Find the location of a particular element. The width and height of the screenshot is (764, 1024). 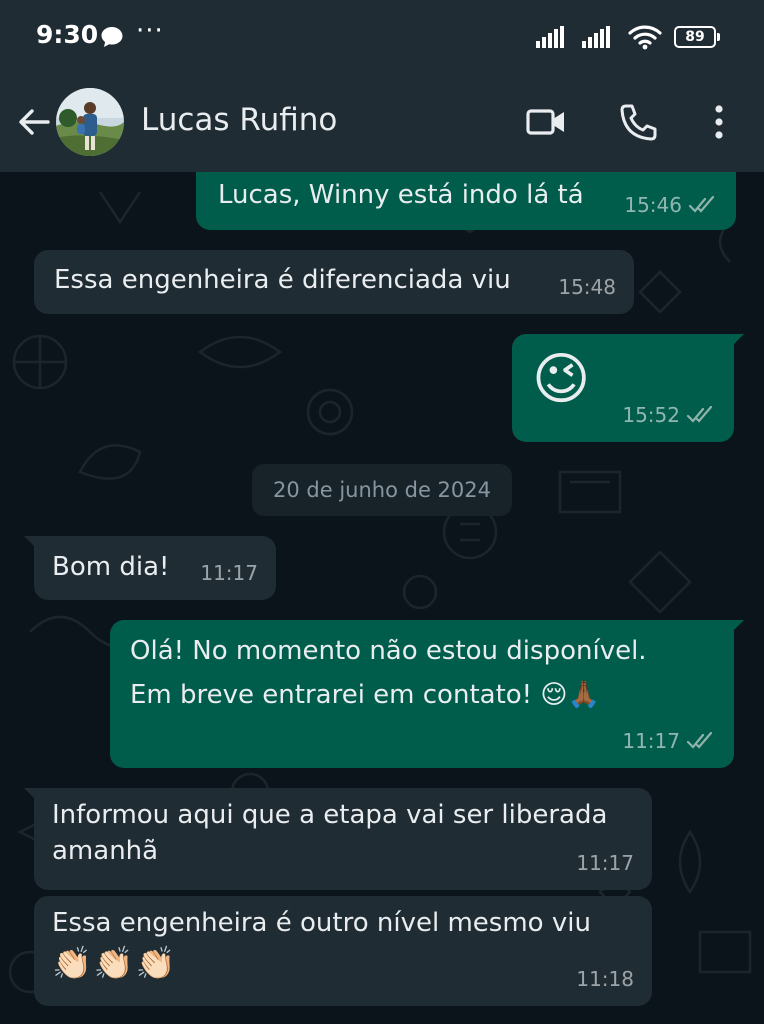

message-text-line1: Essa engenheira é outro nível mesmo viu is located at coordinates (321, 923).